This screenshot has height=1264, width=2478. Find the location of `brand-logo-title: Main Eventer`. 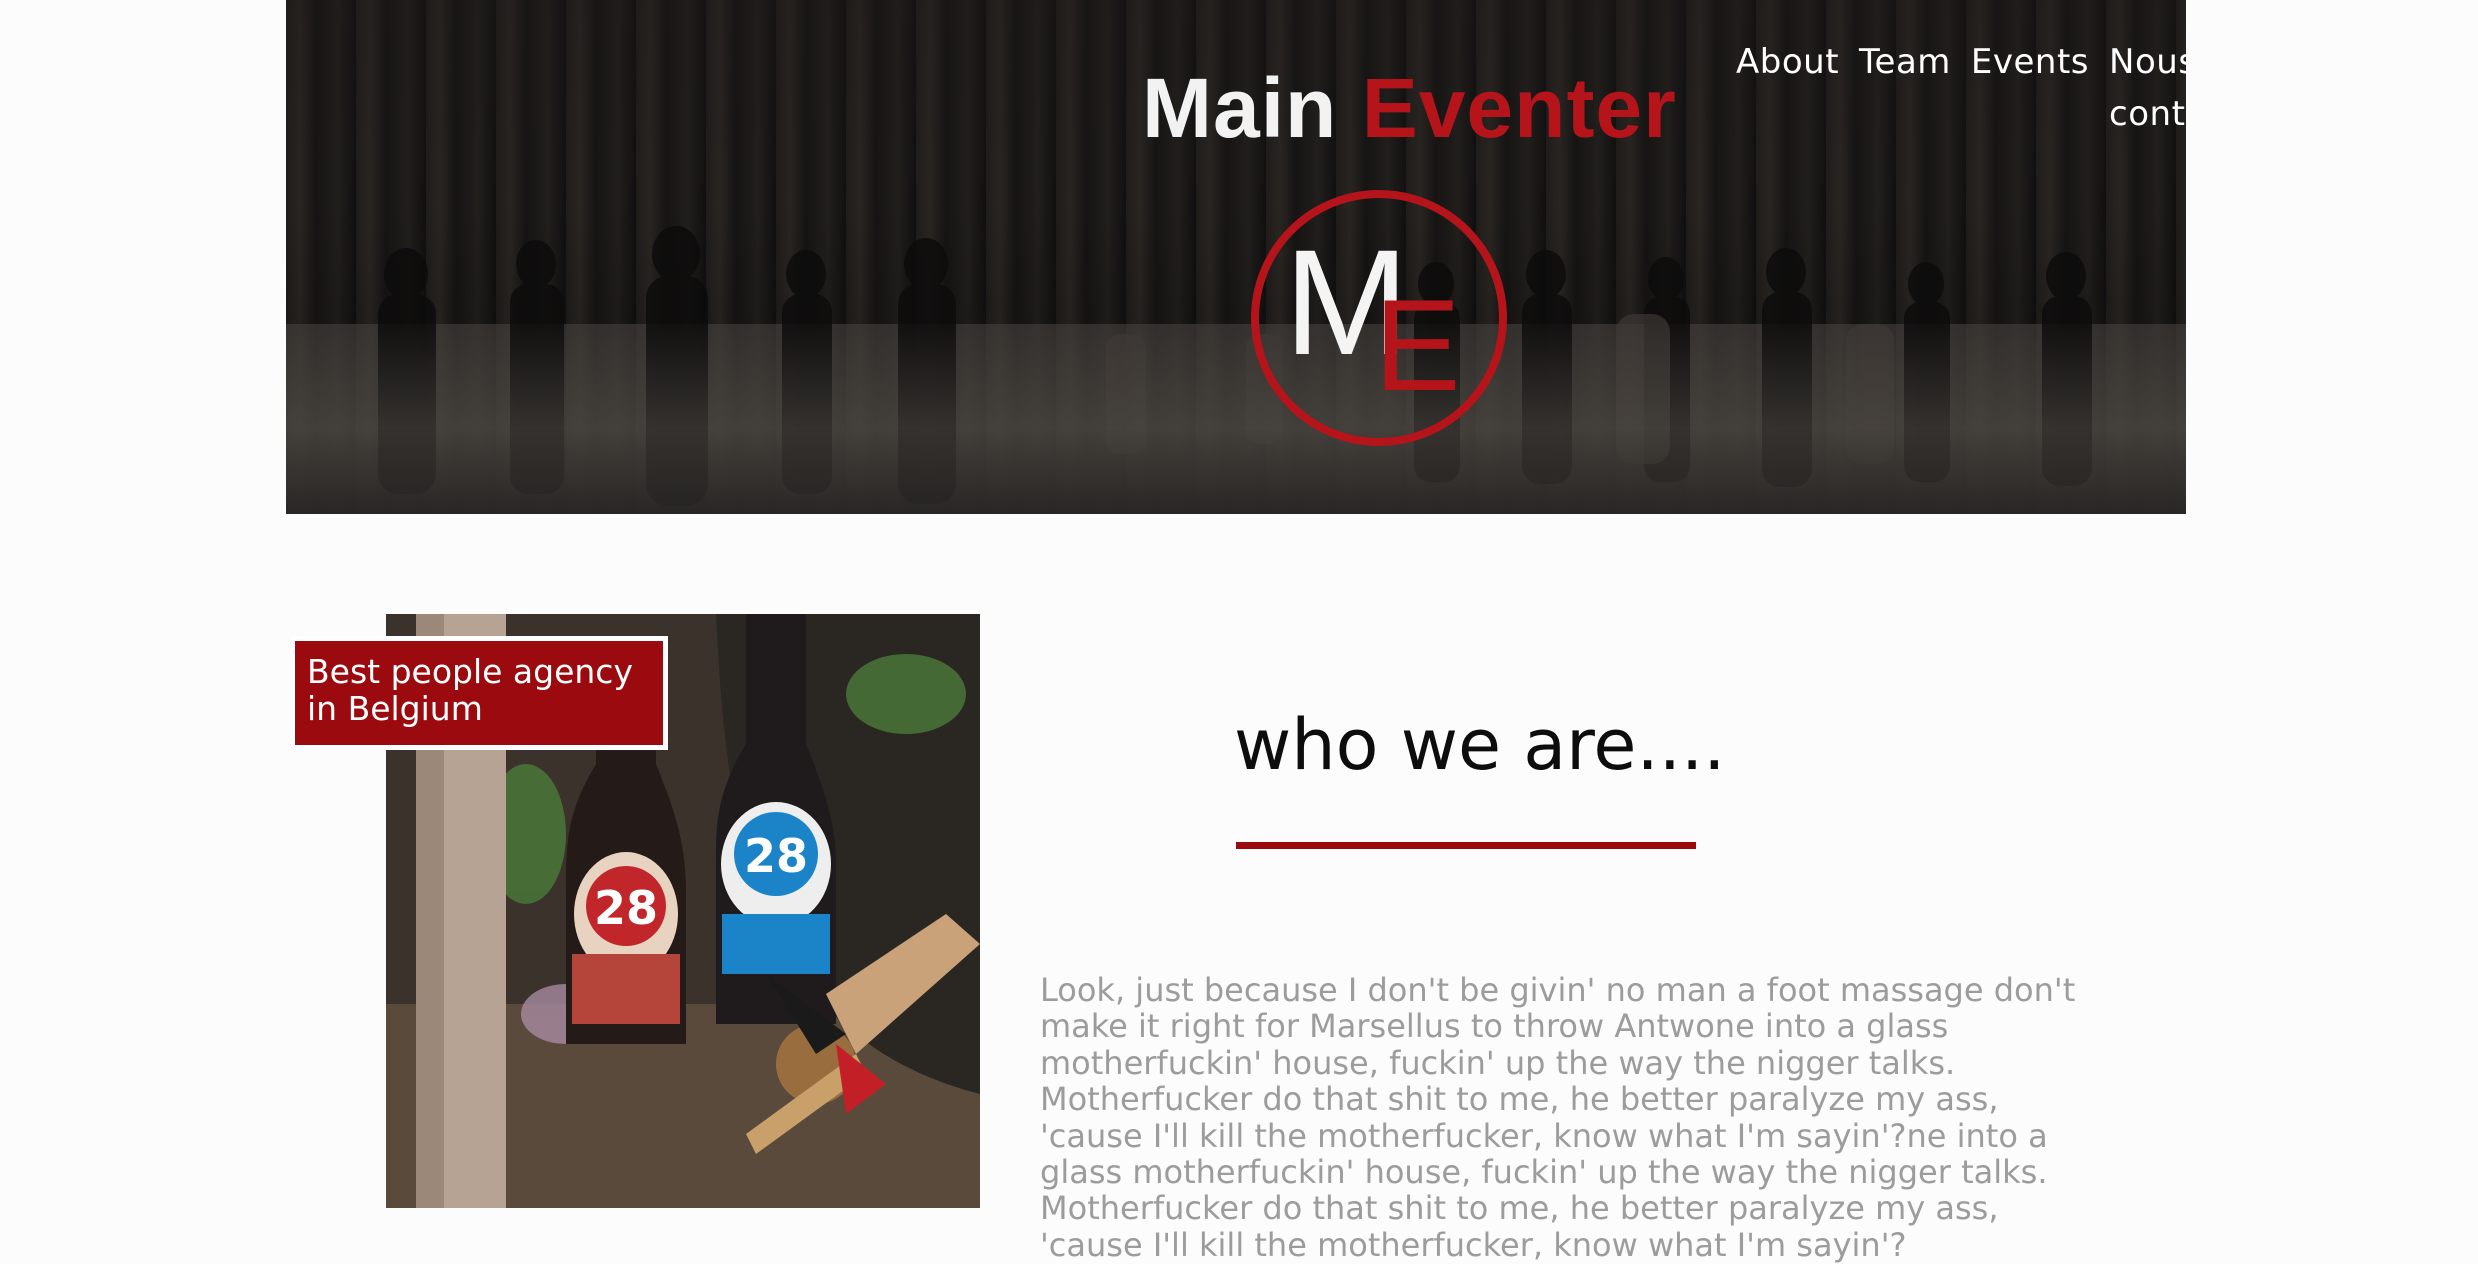

brand-logo-title: Main Eventer is located at coordinates (1409, 108).